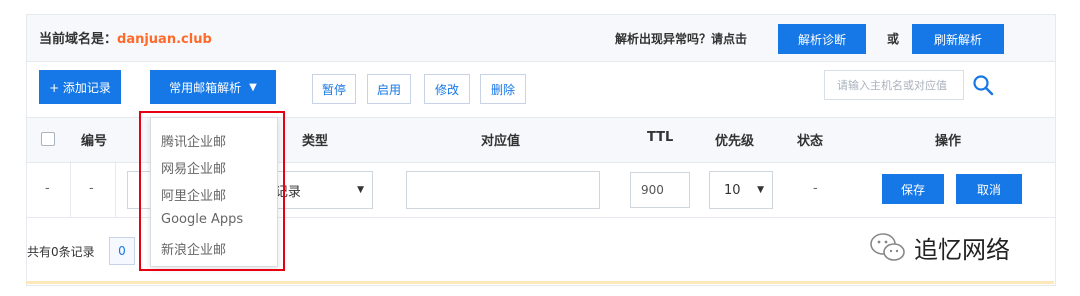 The width and height of the screenshot is (1080, 296). What do you see at coordinates (334, 89) in the screenshot?
I see `pause-button: 暂停` at bounding box center [334, 89].